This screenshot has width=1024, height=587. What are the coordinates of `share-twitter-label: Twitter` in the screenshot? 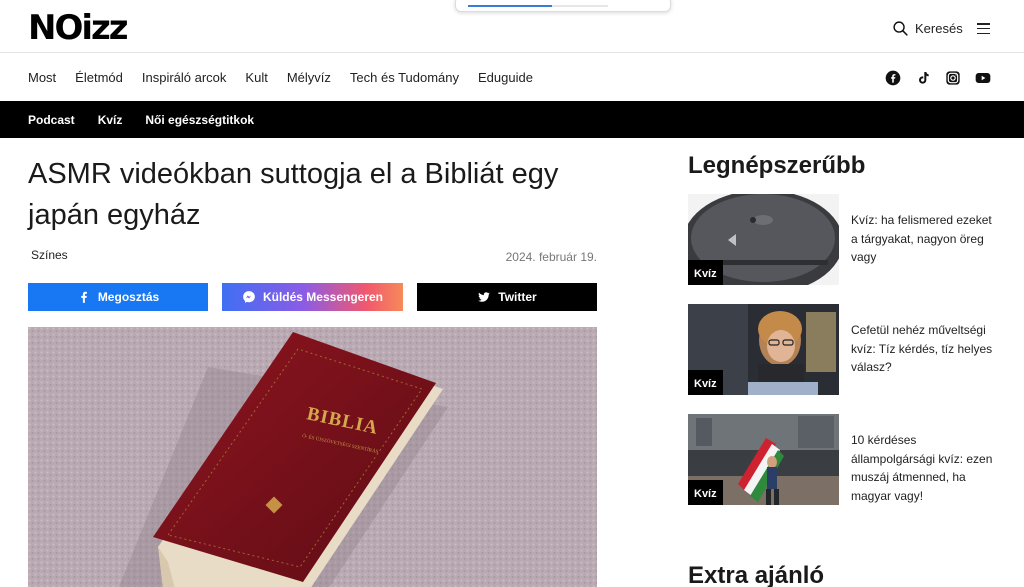 It's located at (517, 297).